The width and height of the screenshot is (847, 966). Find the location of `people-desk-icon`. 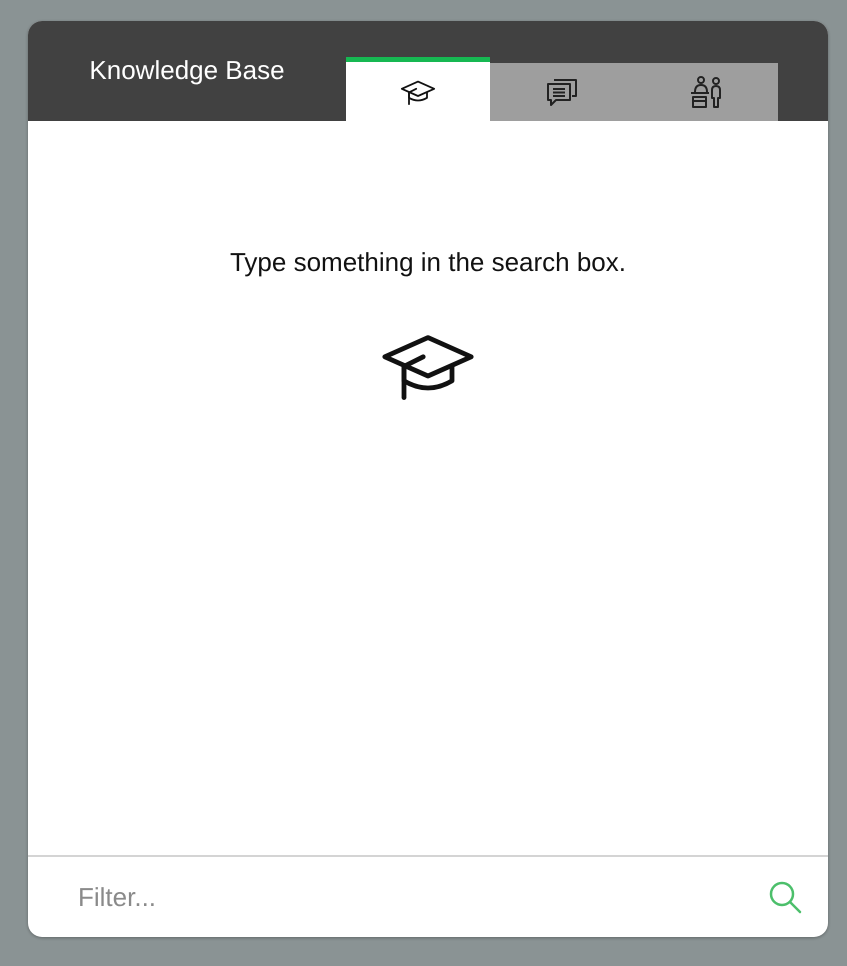

people-desk-icon is located at coordinates (706, 92).